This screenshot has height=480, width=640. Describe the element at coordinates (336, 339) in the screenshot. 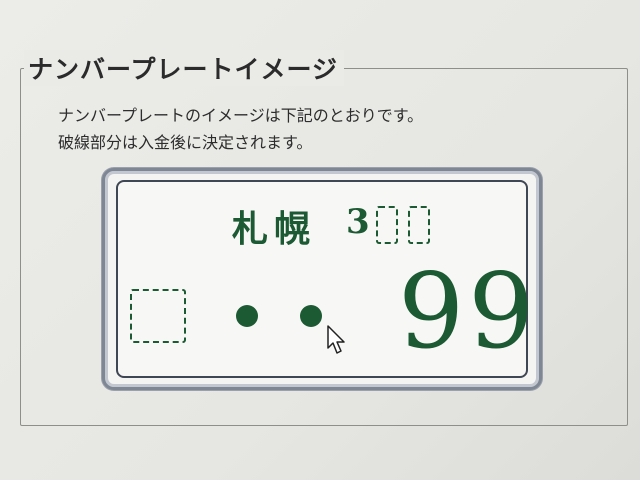

I see `mouse-pointer-icon` at that location.